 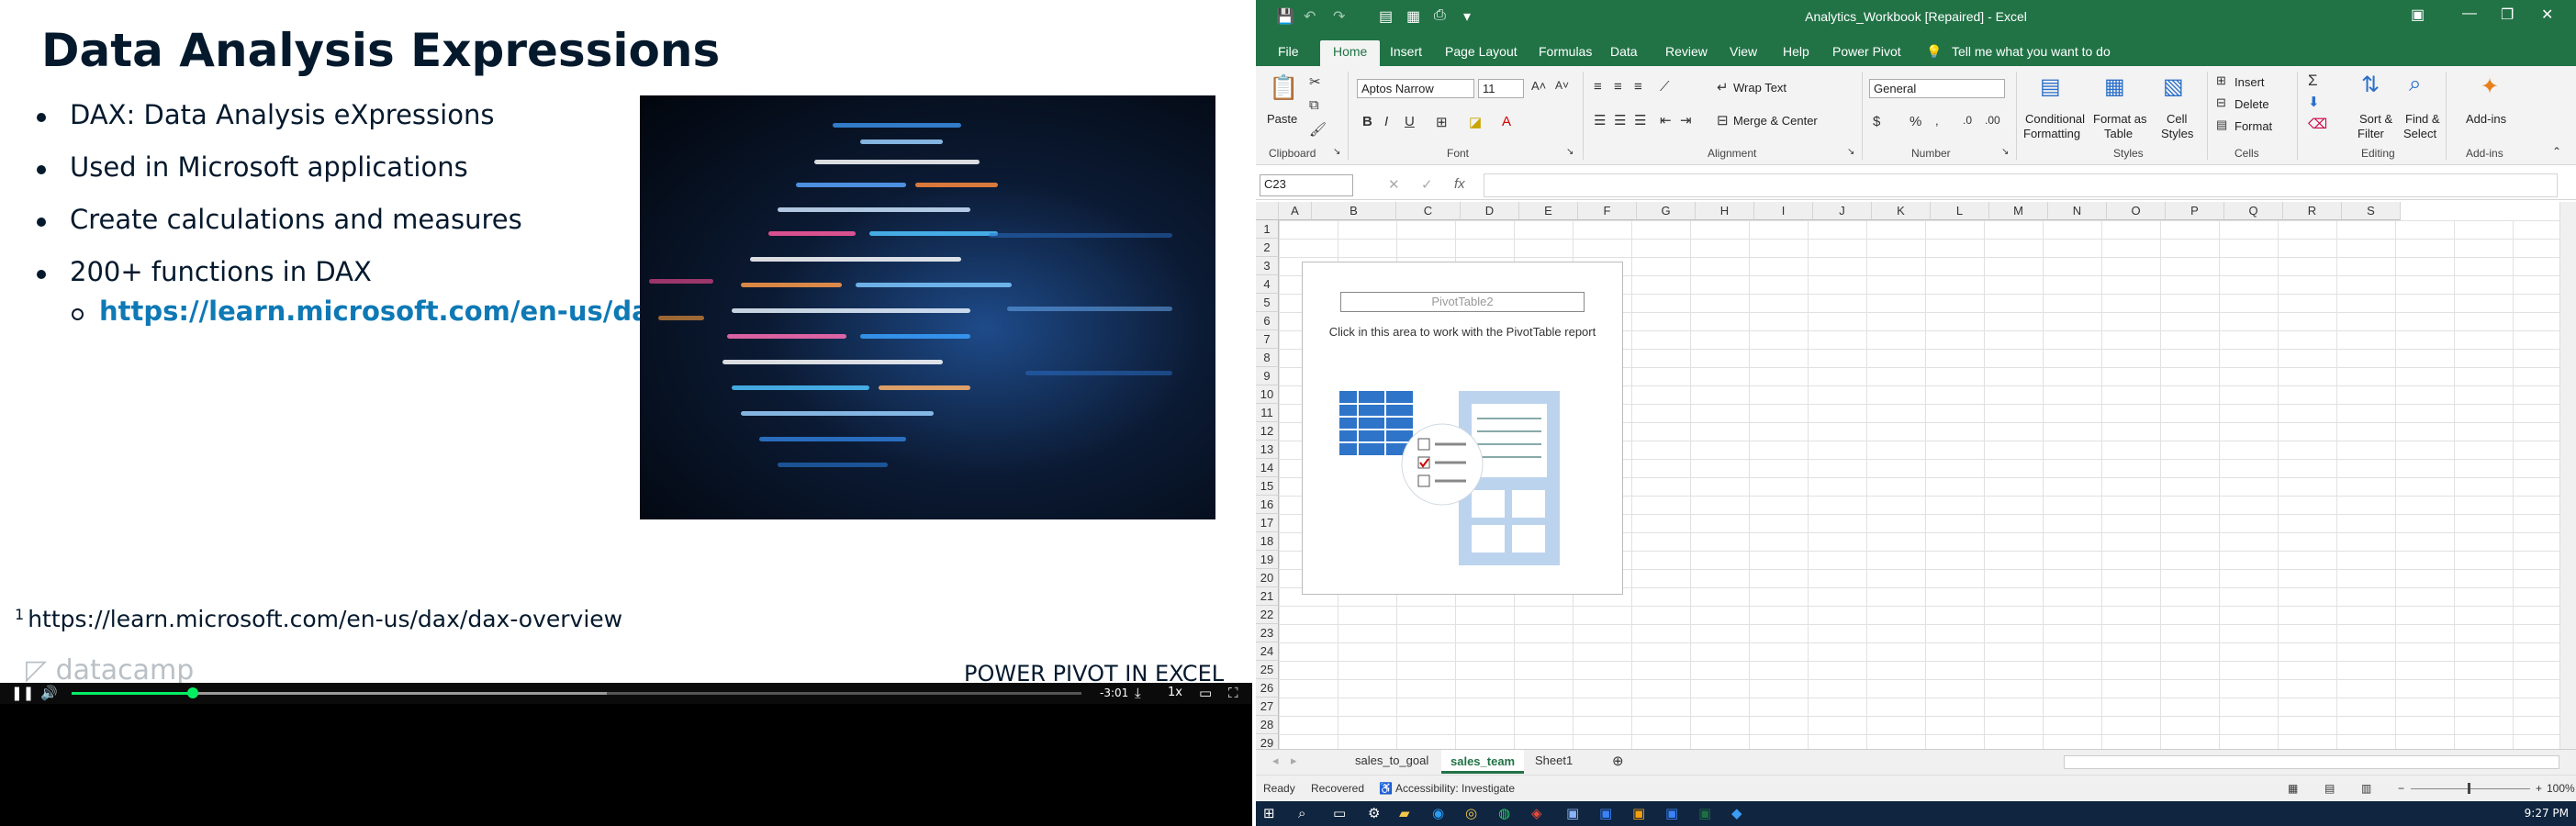 I want to click on font-size-box: 11, so click(x=1501, y=88).